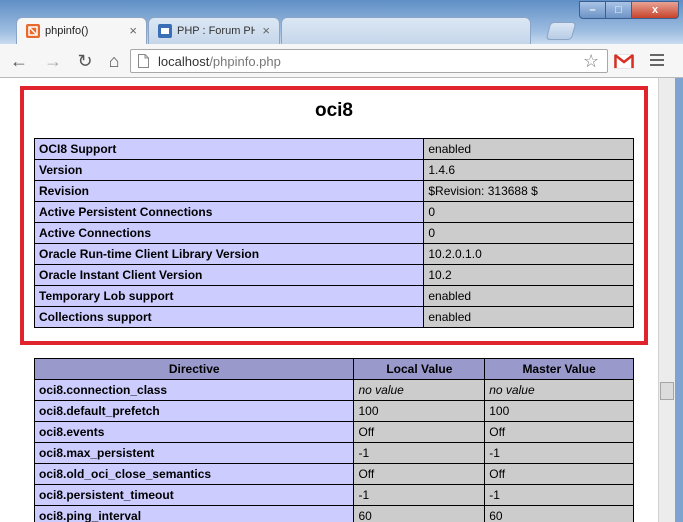  I want to click on tab-label: PHP : Forum PHP, so click(216, 31).